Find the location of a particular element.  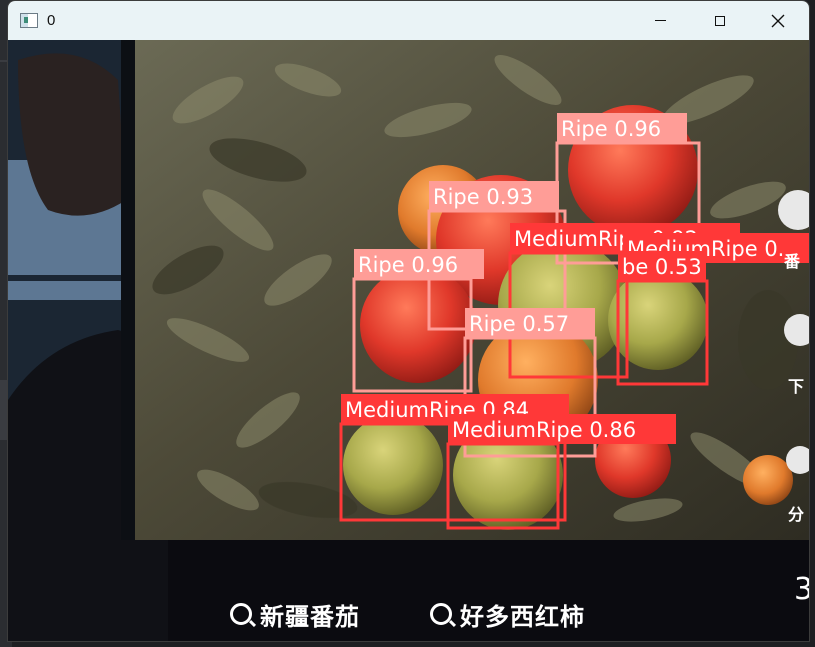

minimize-button is located at coordinates (660, 20).